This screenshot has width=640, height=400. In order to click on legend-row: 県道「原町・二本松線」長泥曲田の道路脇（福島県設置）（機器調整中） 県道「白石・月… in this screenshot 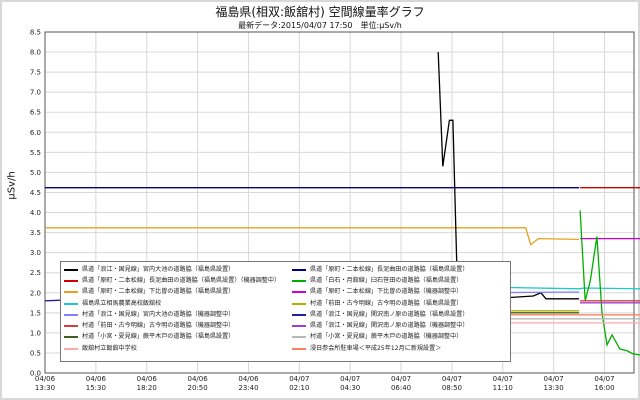, I will do `click(285, 280)`.